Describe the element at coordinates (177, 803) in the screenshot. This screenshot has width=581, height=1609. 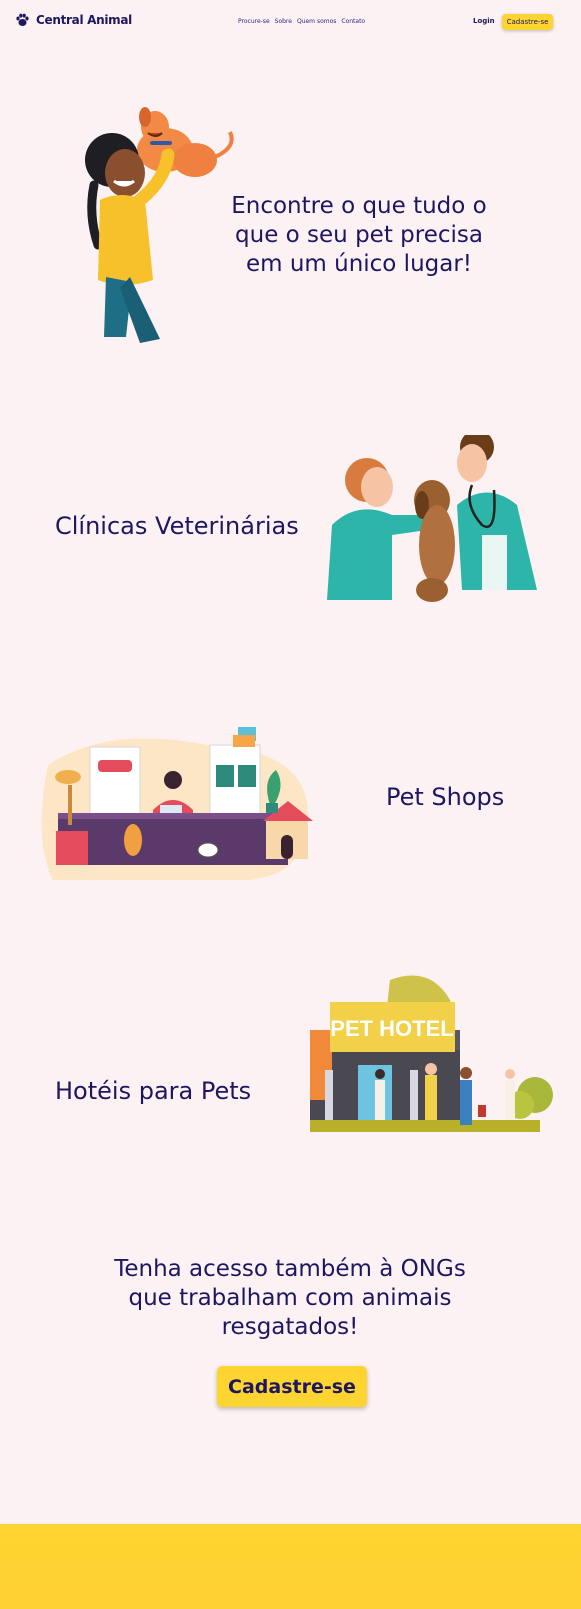
I see `pet-shop-illustration` at that location.